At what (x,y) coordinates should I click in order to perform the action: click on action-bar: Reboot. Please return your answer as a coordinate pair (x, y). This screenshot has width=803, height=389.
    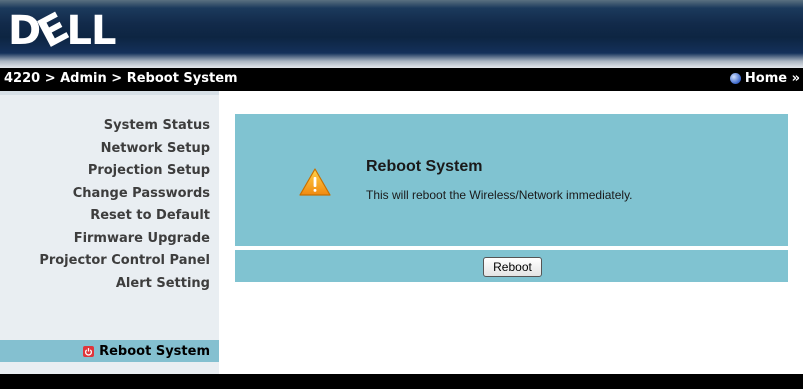
    Looking at the image, I should click on (511, 266).